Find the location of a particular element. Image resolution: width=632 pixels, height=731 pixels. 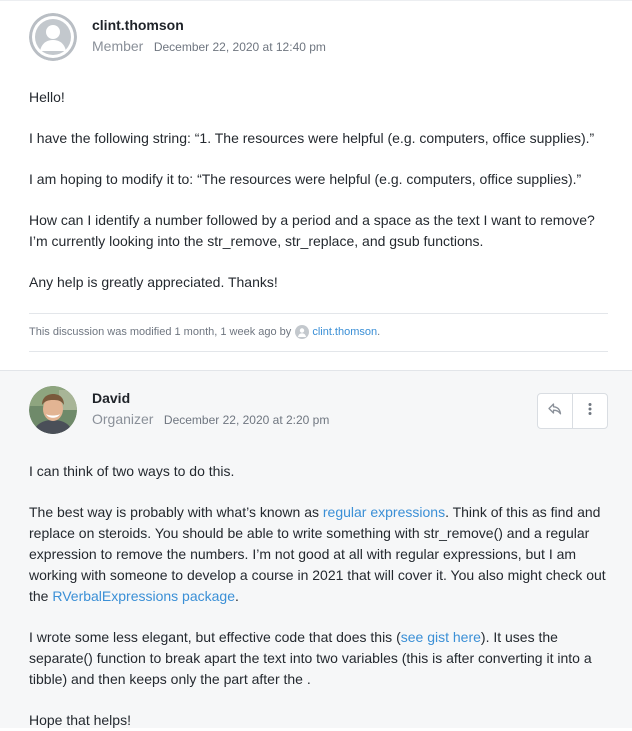

role-line: Organizer December 22, 2020 at 2:20 pm is located at coordinates (210, 419).